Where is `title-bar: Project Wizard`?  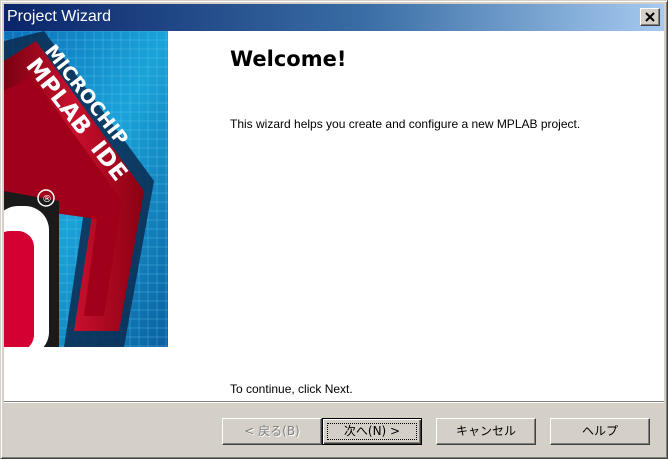 title-bar: Project Wizard is located at coordinates (334, 17).